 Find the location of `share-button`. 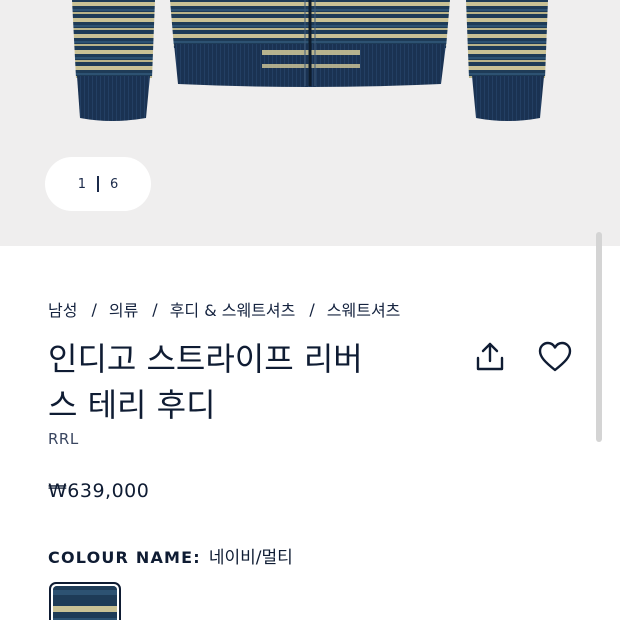

share-button is located at coordinates (490, 357).